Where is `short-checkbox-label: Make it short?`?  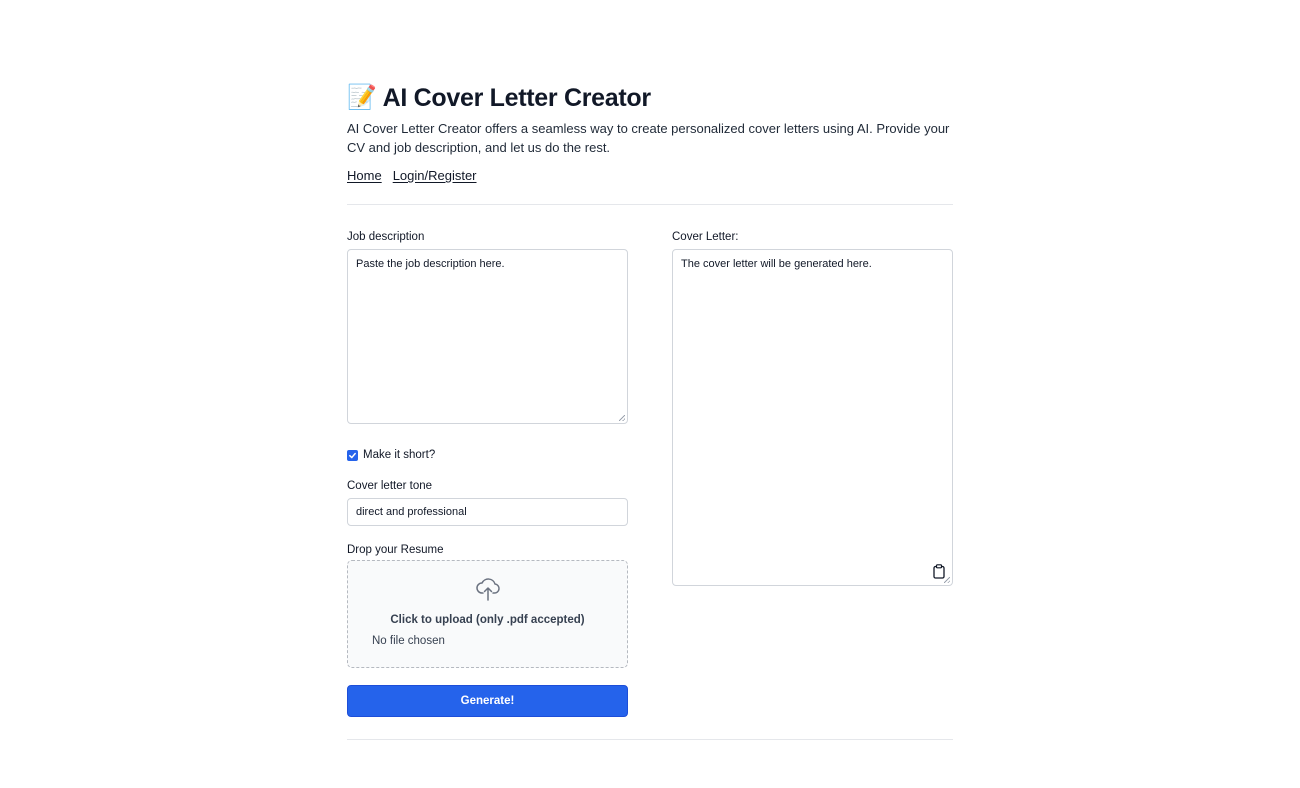
short-checkbox-label: Make it short? is located at coordinates (399, 455).